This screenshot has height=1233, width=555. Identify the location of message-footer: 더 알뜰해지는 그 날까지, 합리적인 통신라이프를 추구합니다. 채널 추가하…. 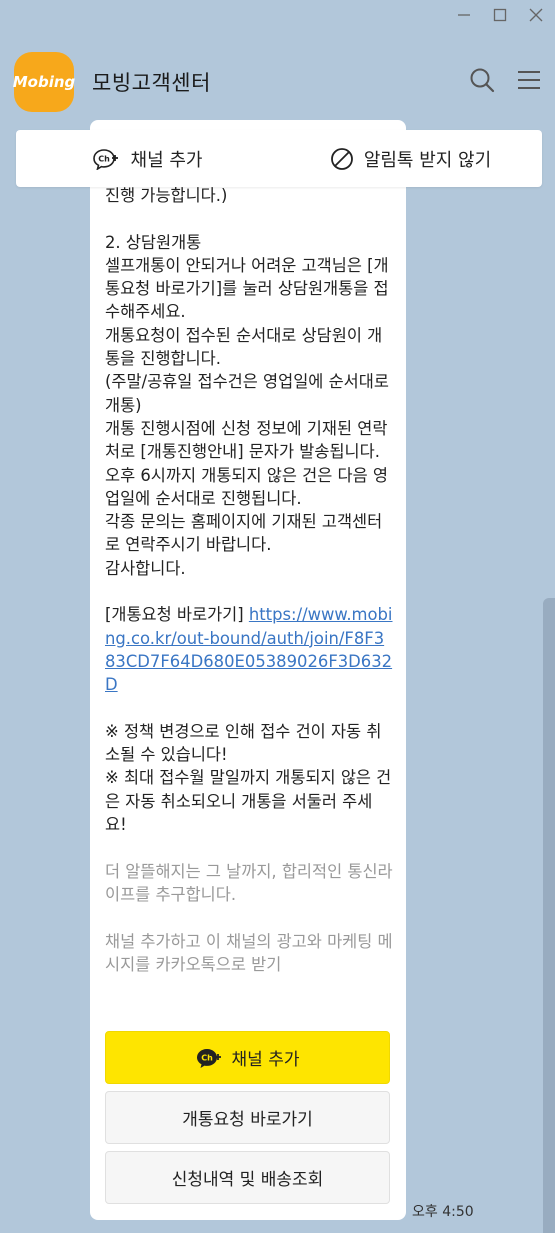
(249, 917).